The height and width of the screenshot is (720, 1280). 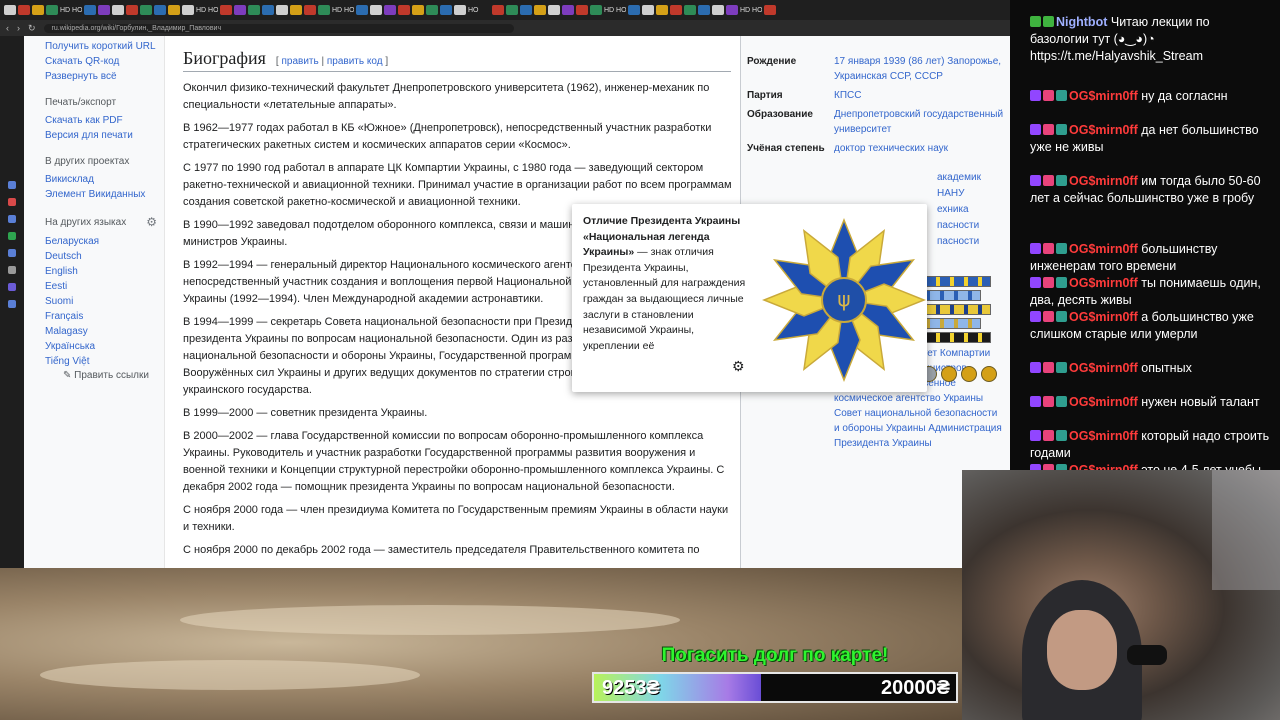 I want to click on language-link: Deutsch, so click(x=104, y=256).